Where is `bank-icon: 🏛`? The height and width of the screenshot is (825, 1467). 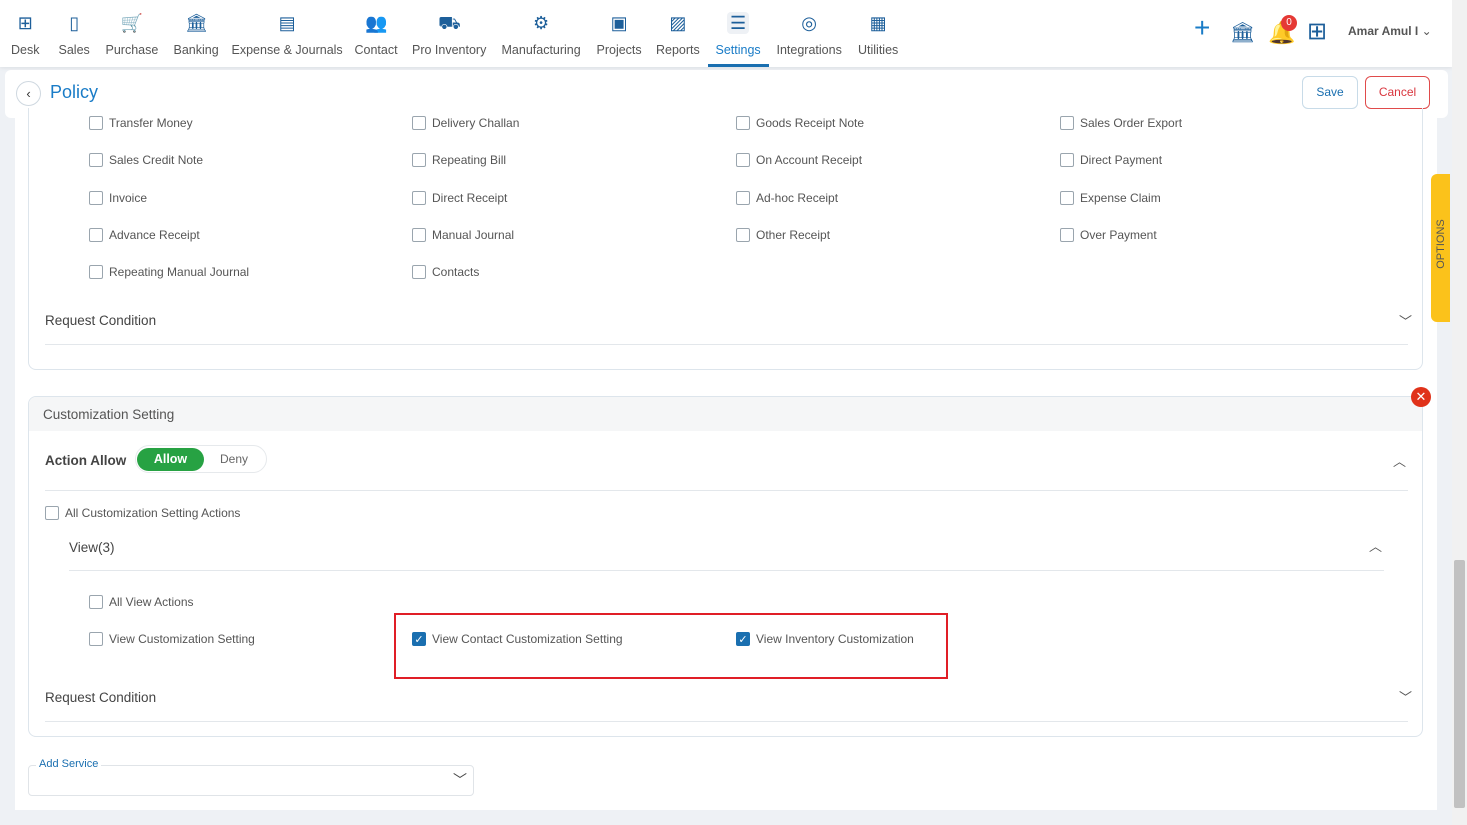
bank-icon: 🏛 is located at coordinates (196, 23).